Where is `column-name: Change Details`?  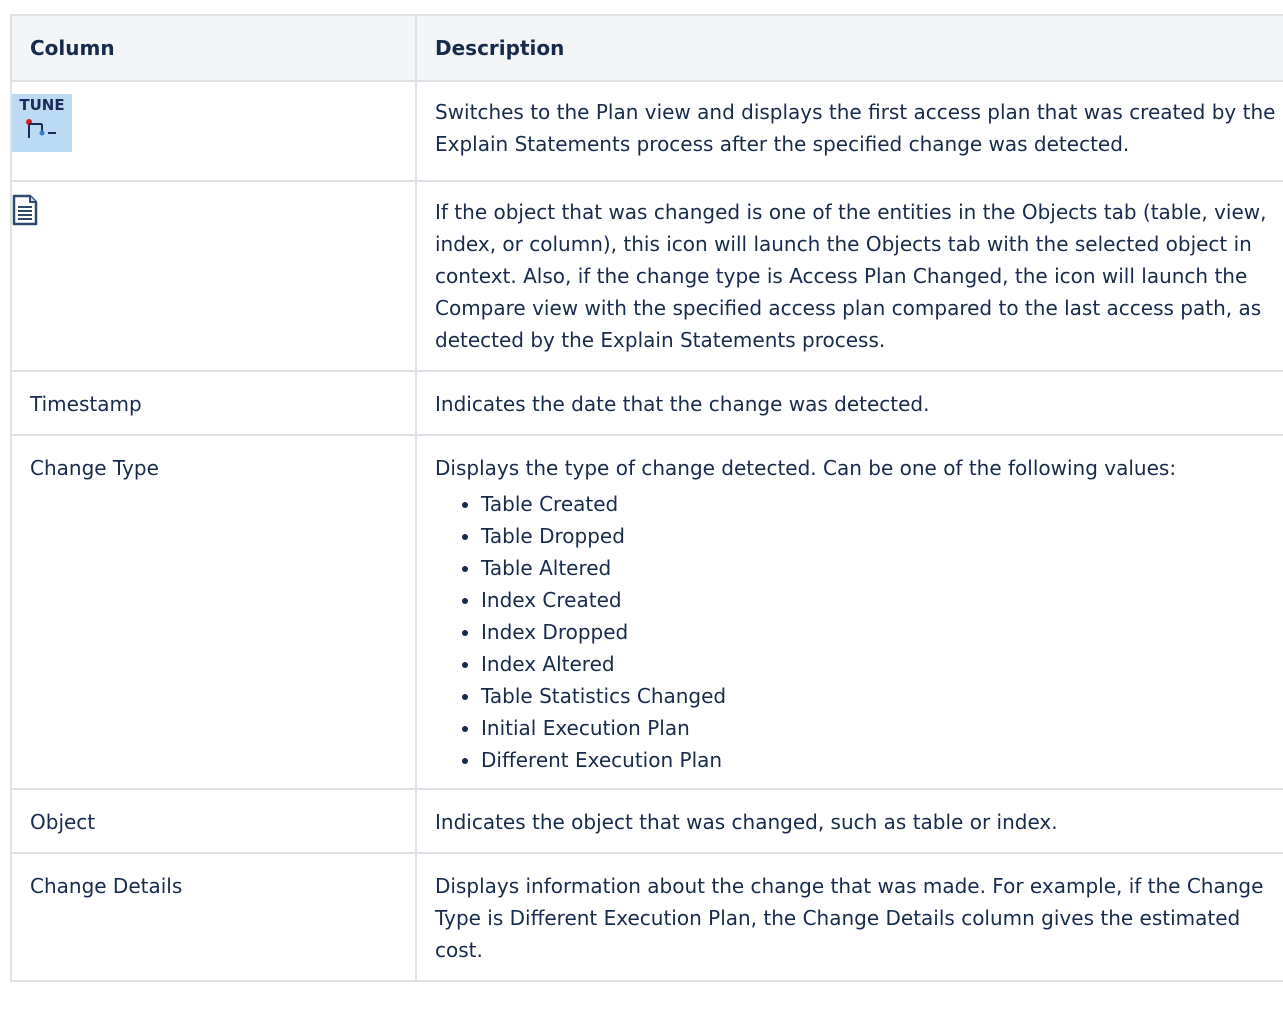
column-name: Change Details is located at coordinates (106, 886).